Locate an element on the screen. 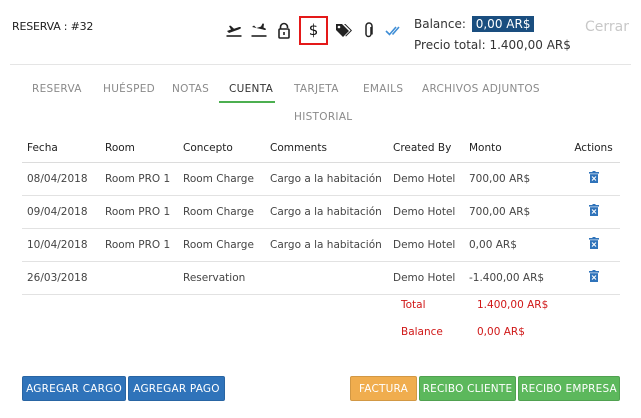 Image resolution: width=641 pixels, height=418 pixels. cell-monto: 0,00 AR$ is located at coordinates (515, 245).